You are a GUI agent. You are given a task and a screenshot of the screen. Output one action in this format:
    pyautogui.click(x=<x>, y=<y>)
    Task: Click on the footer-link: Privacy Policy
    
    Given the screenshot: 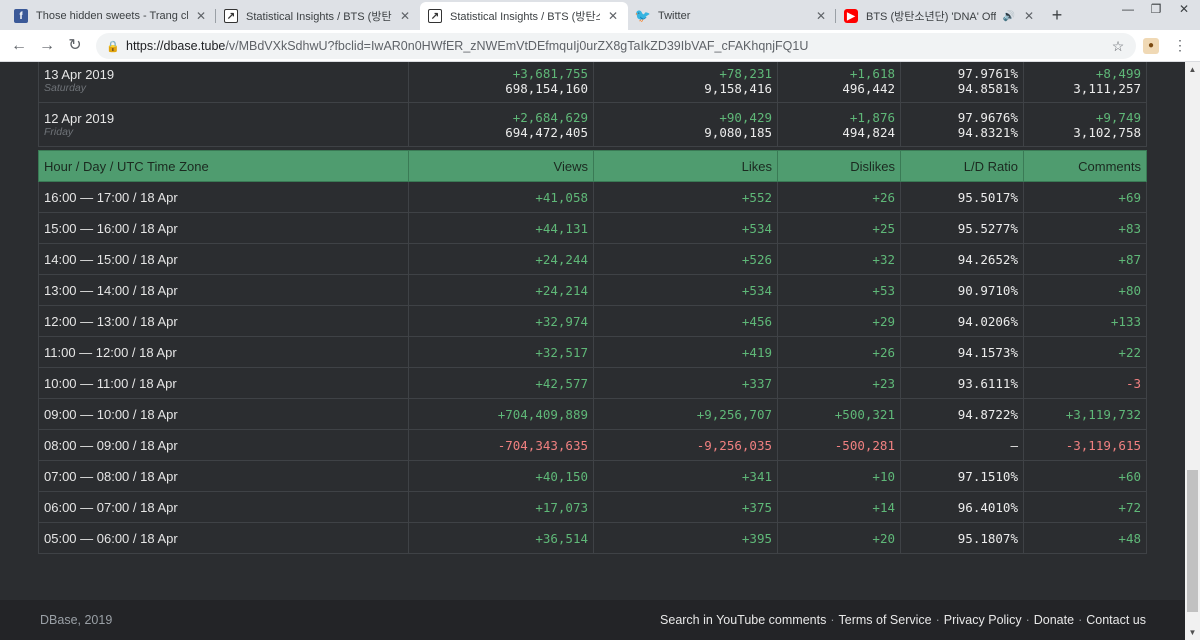 What is the action you would take?
    pyautogui.click(x=983, y=620)
    